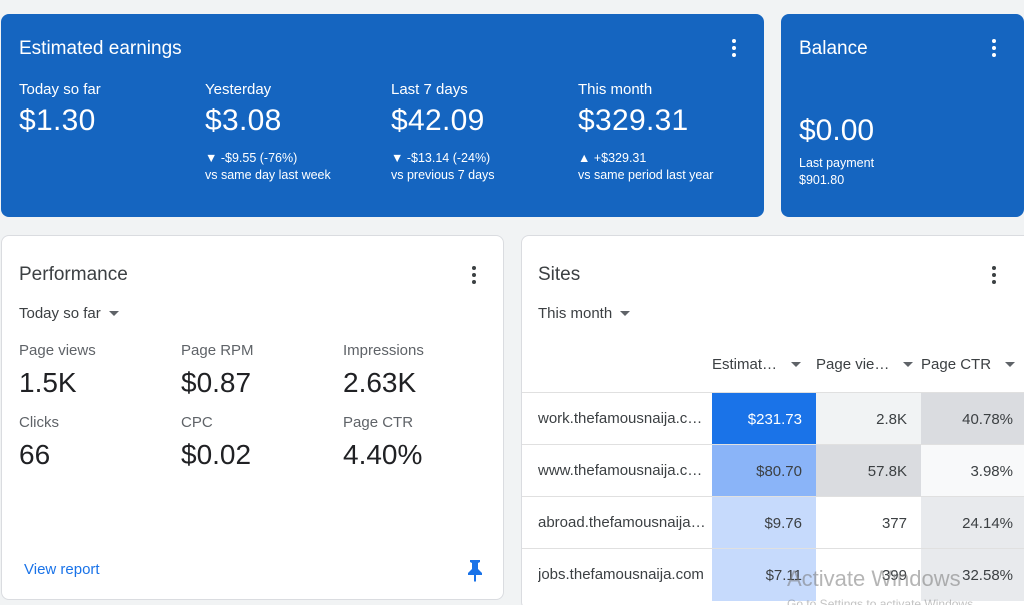  Describe the element at coordinates (972, 419) in the screenshot. I see `page-ctr-cell: 40.78%` at that location.